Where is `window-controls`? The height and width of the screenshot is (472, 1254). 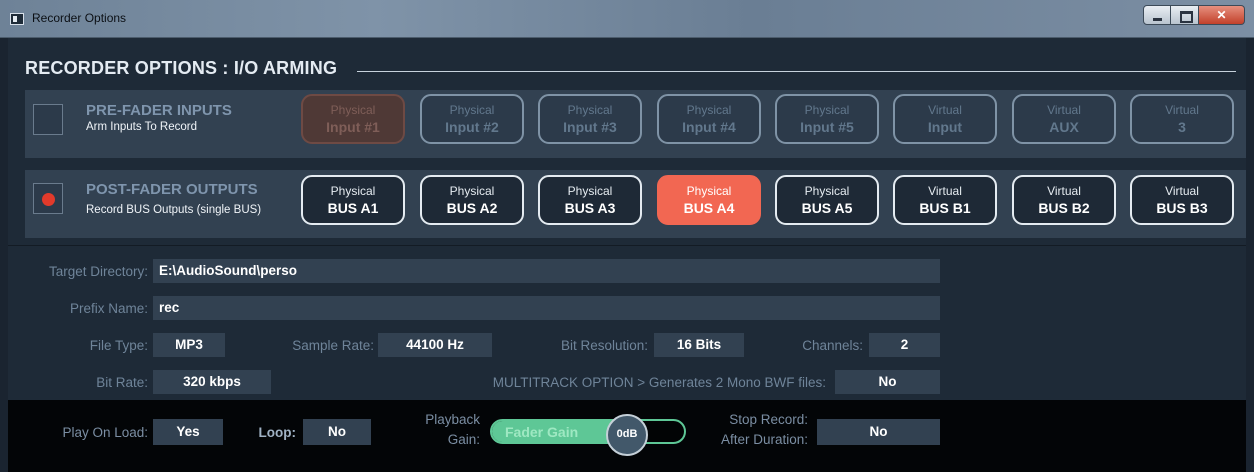
window-controls is located at coordinates (1194, 16).